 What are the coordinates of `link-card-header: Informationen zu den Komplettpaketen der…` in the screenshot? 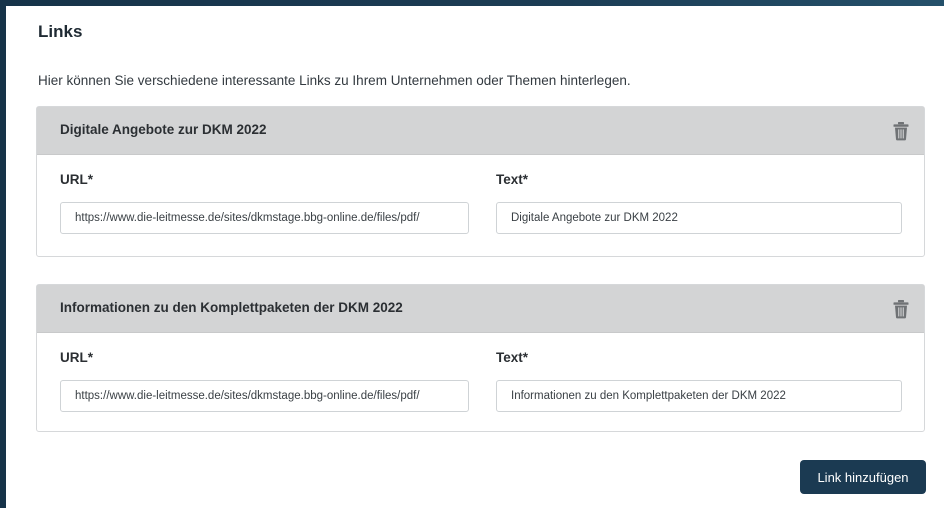 It's located at (480, 309).